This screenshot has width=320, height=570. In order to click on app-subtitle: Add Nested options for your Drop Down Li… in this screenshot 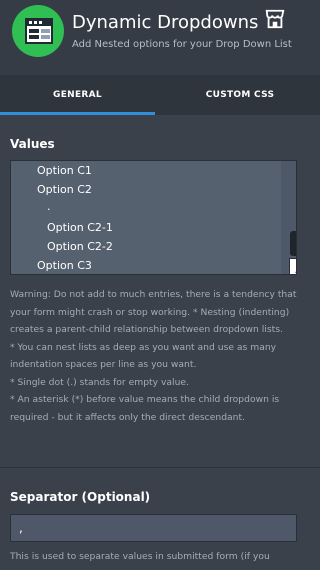, I will do `click(182, 44)`.